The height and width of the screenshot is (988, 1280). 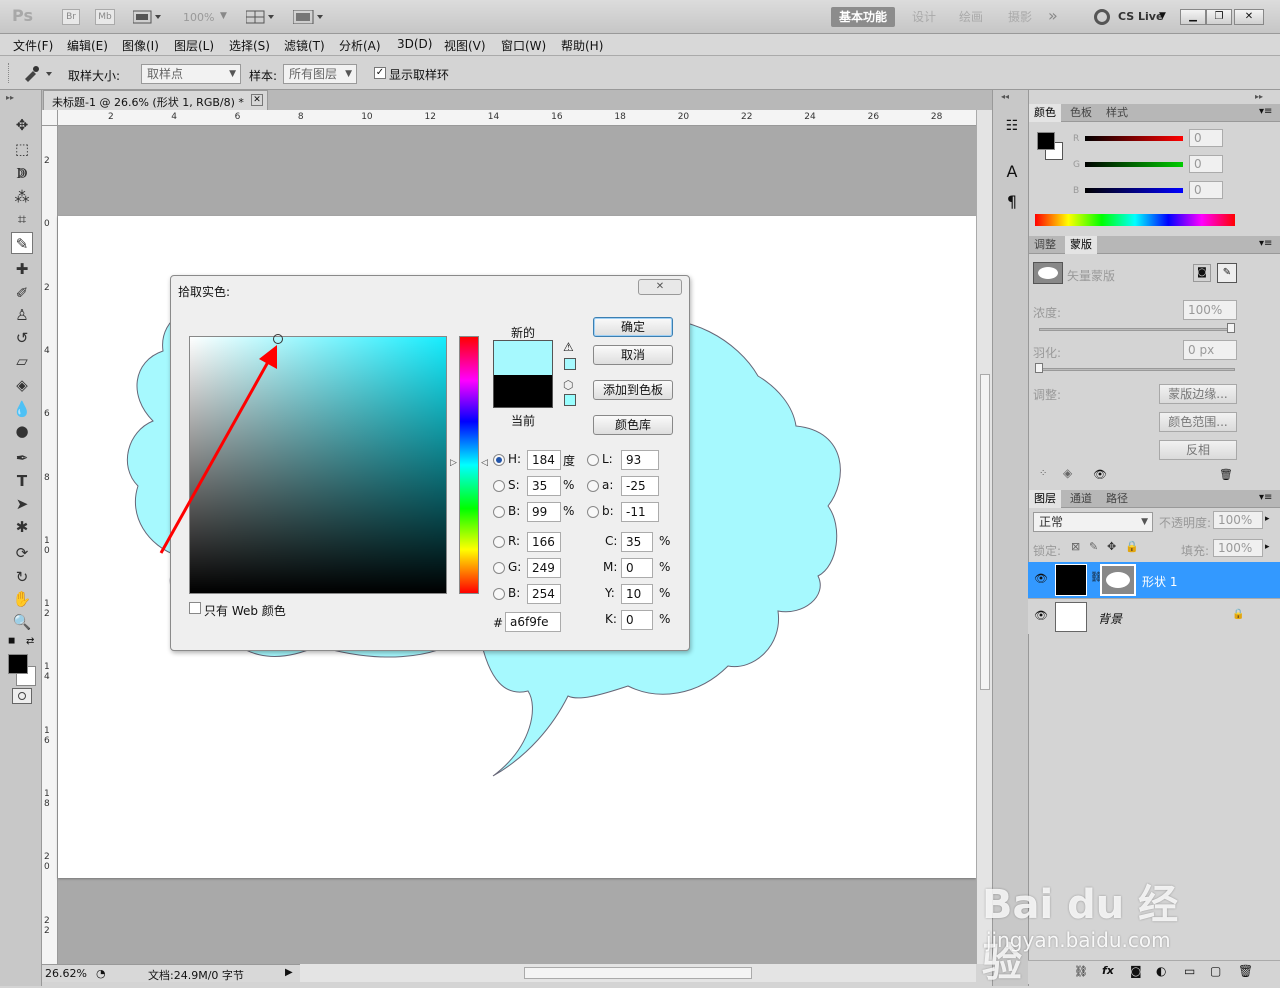 I want to click on cyan-input: 35, so click(x=637, y=542).